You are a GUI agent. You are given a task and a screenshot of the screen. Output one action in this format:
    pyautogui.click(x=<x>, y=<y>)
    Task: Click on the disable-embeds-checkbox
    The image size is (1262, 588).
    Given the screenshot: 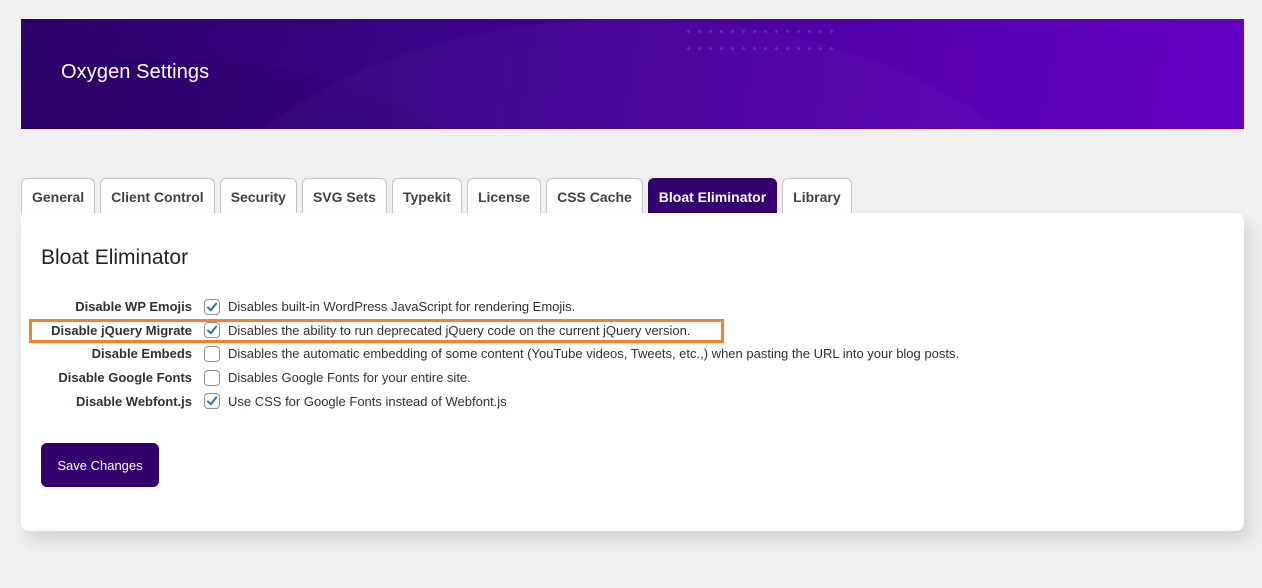 What is the action you would take?
    pyautogui.click(x=212, y=353)
    